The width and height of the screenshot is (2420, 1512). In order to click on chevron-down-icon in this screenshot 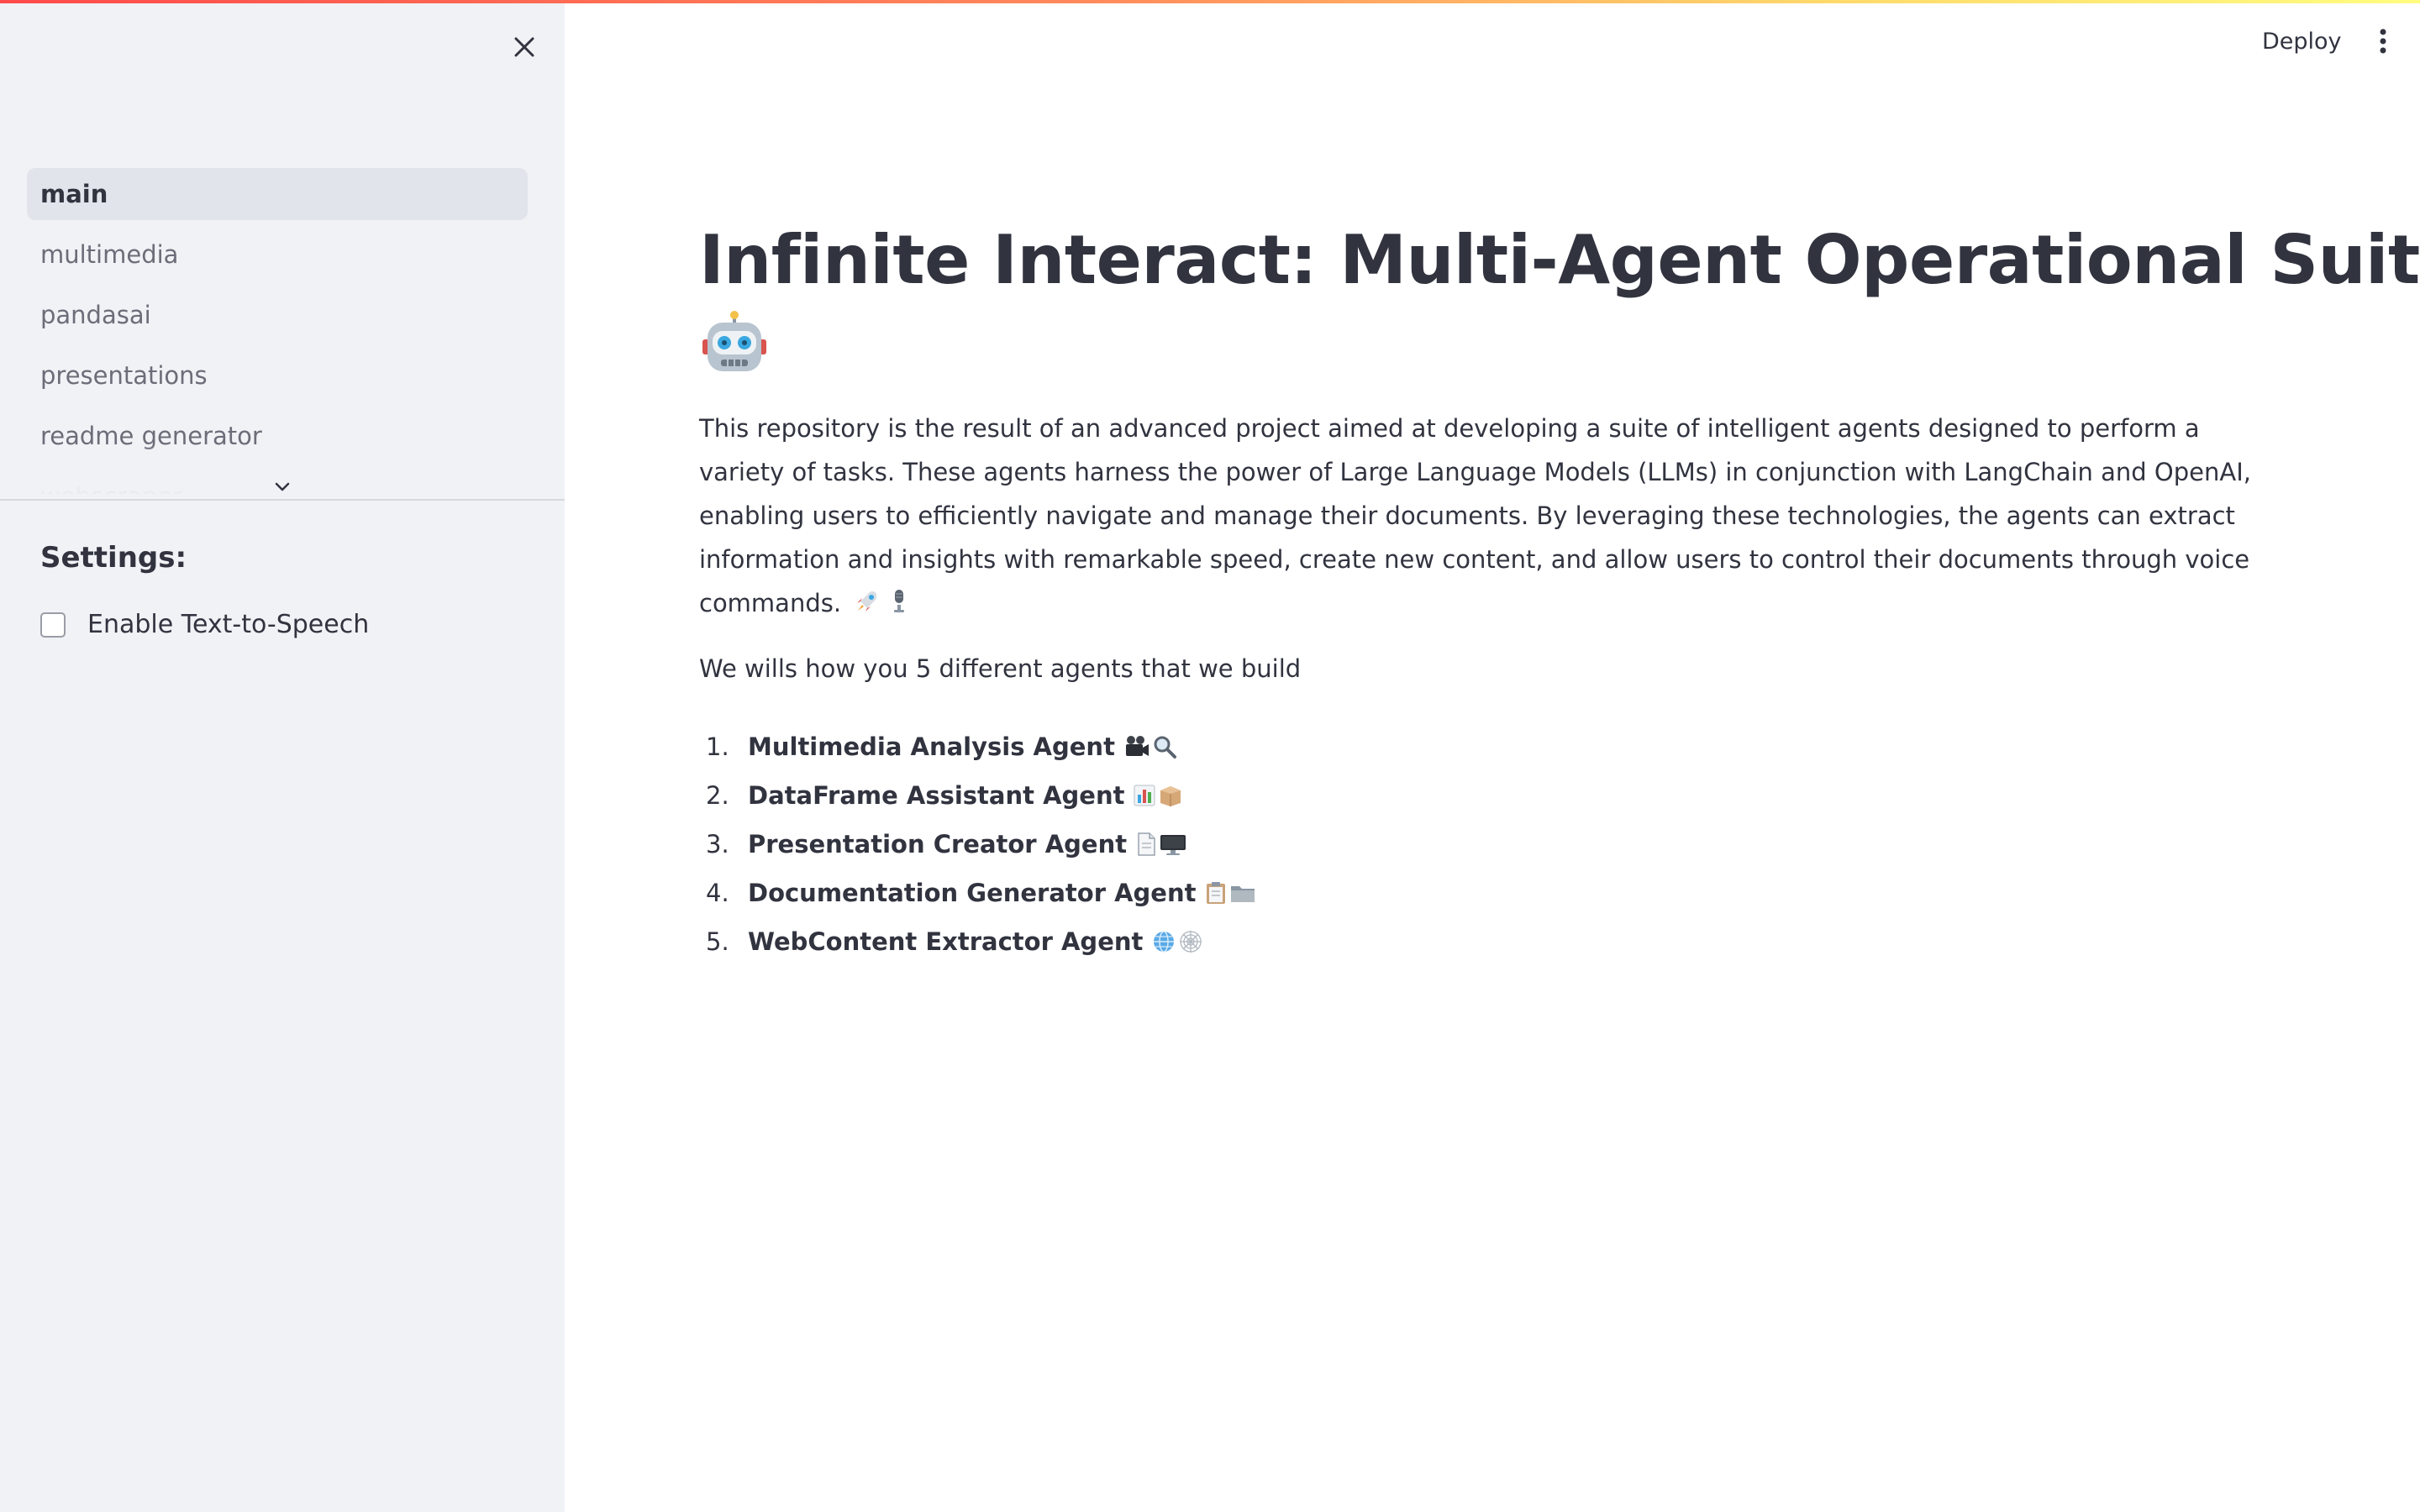, I will do `click(283, 486)`.